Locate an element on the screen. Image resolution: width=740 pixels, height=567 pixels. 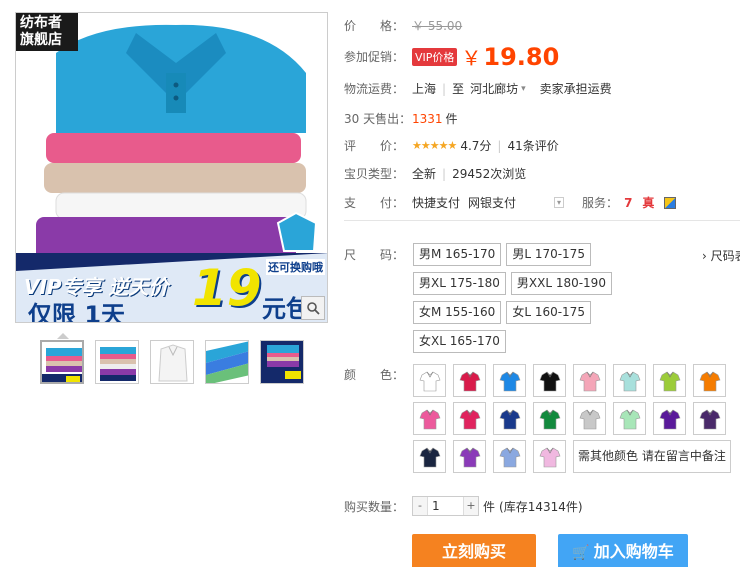
view-count: 29452次浏览 is located at coordinates (489, 174).